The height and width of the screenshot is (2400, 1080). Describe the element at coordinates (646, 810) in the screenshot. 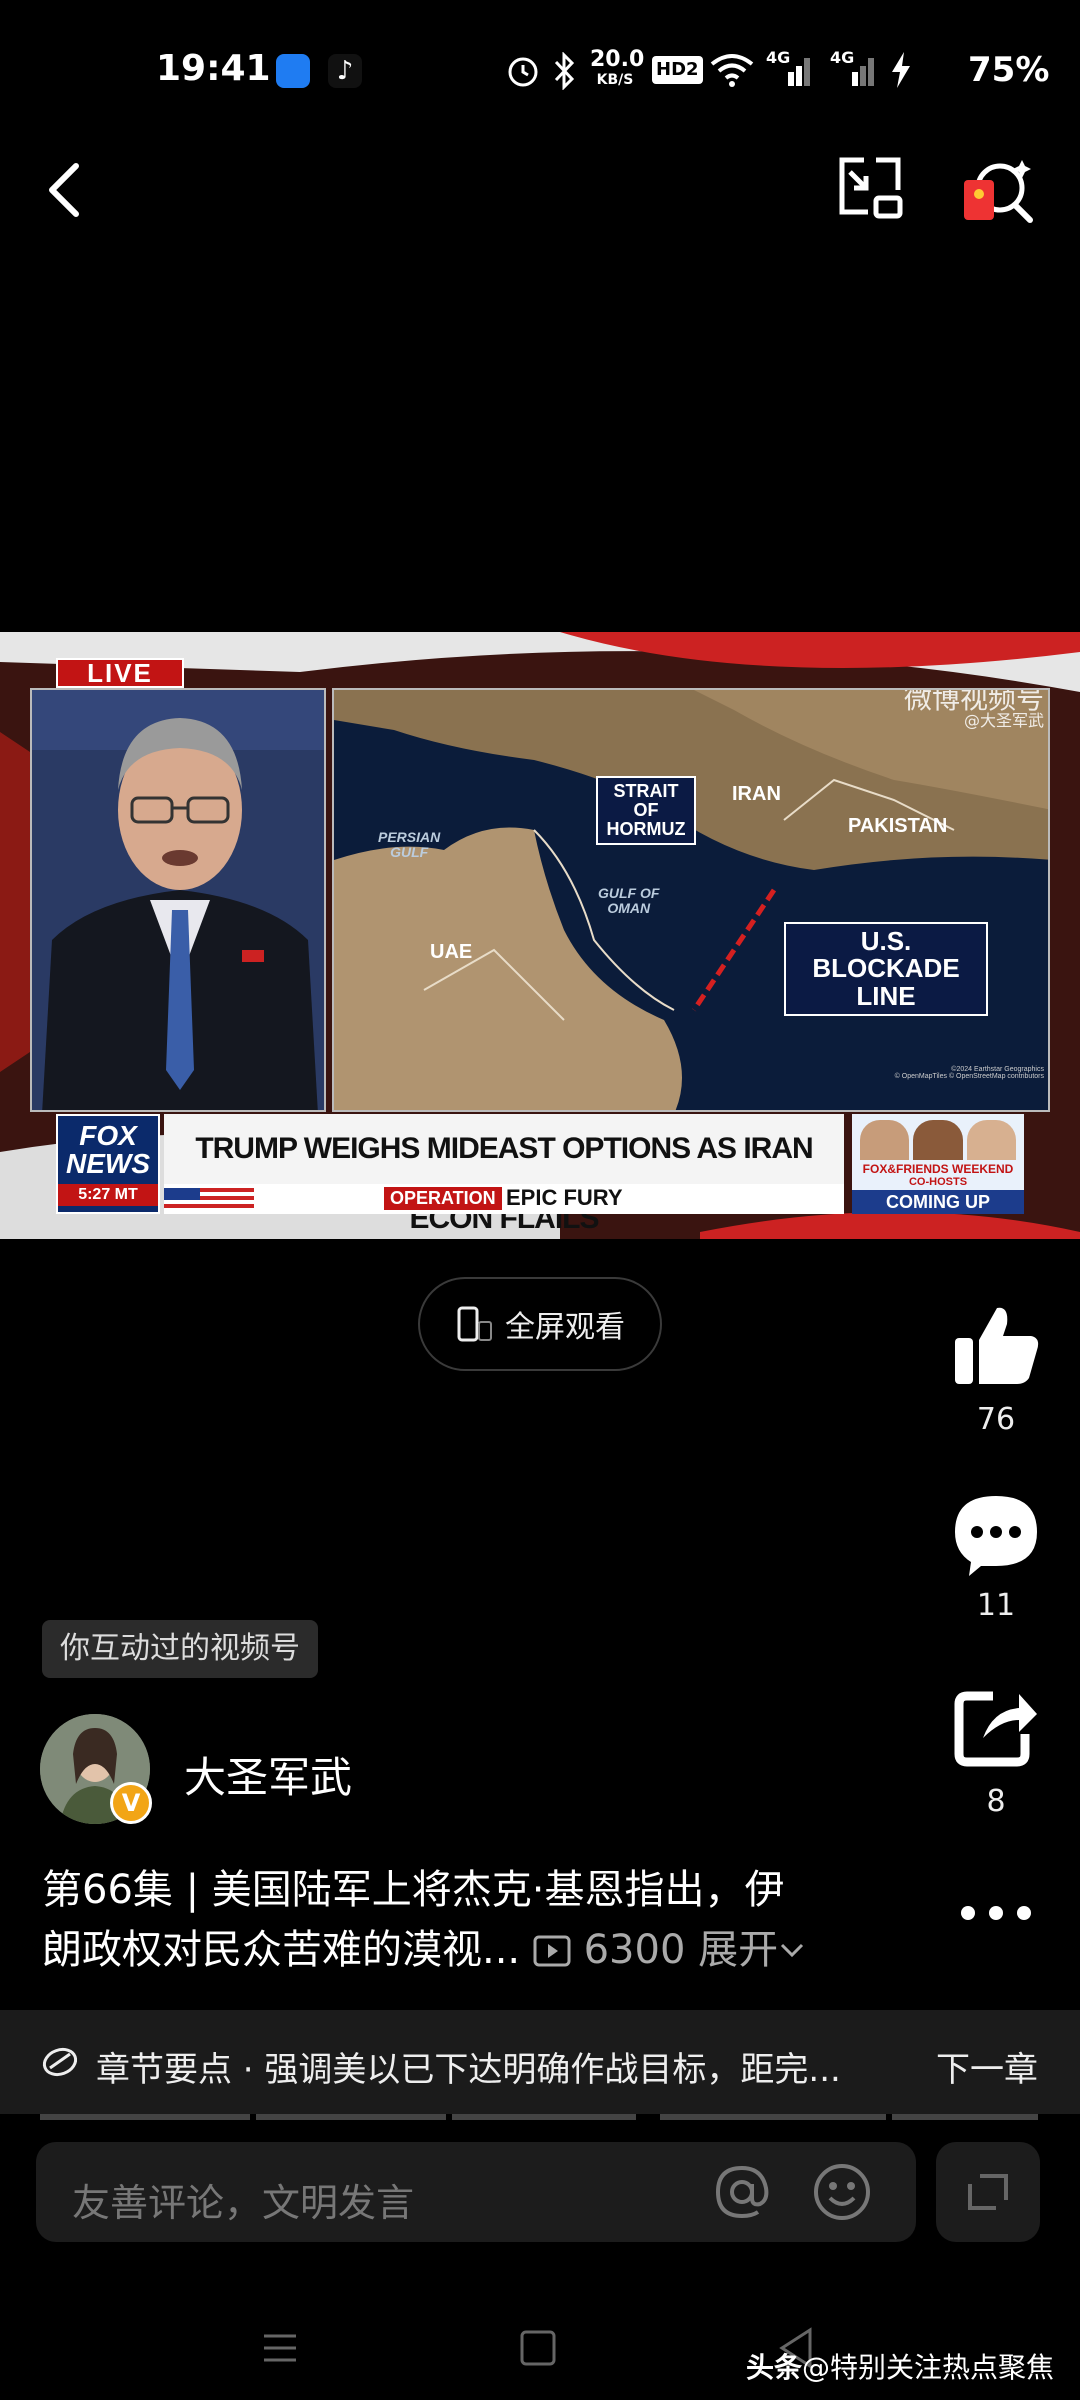

I see `strait-of-hormuz-label: STRAIT OF HORMUZ` at that location.